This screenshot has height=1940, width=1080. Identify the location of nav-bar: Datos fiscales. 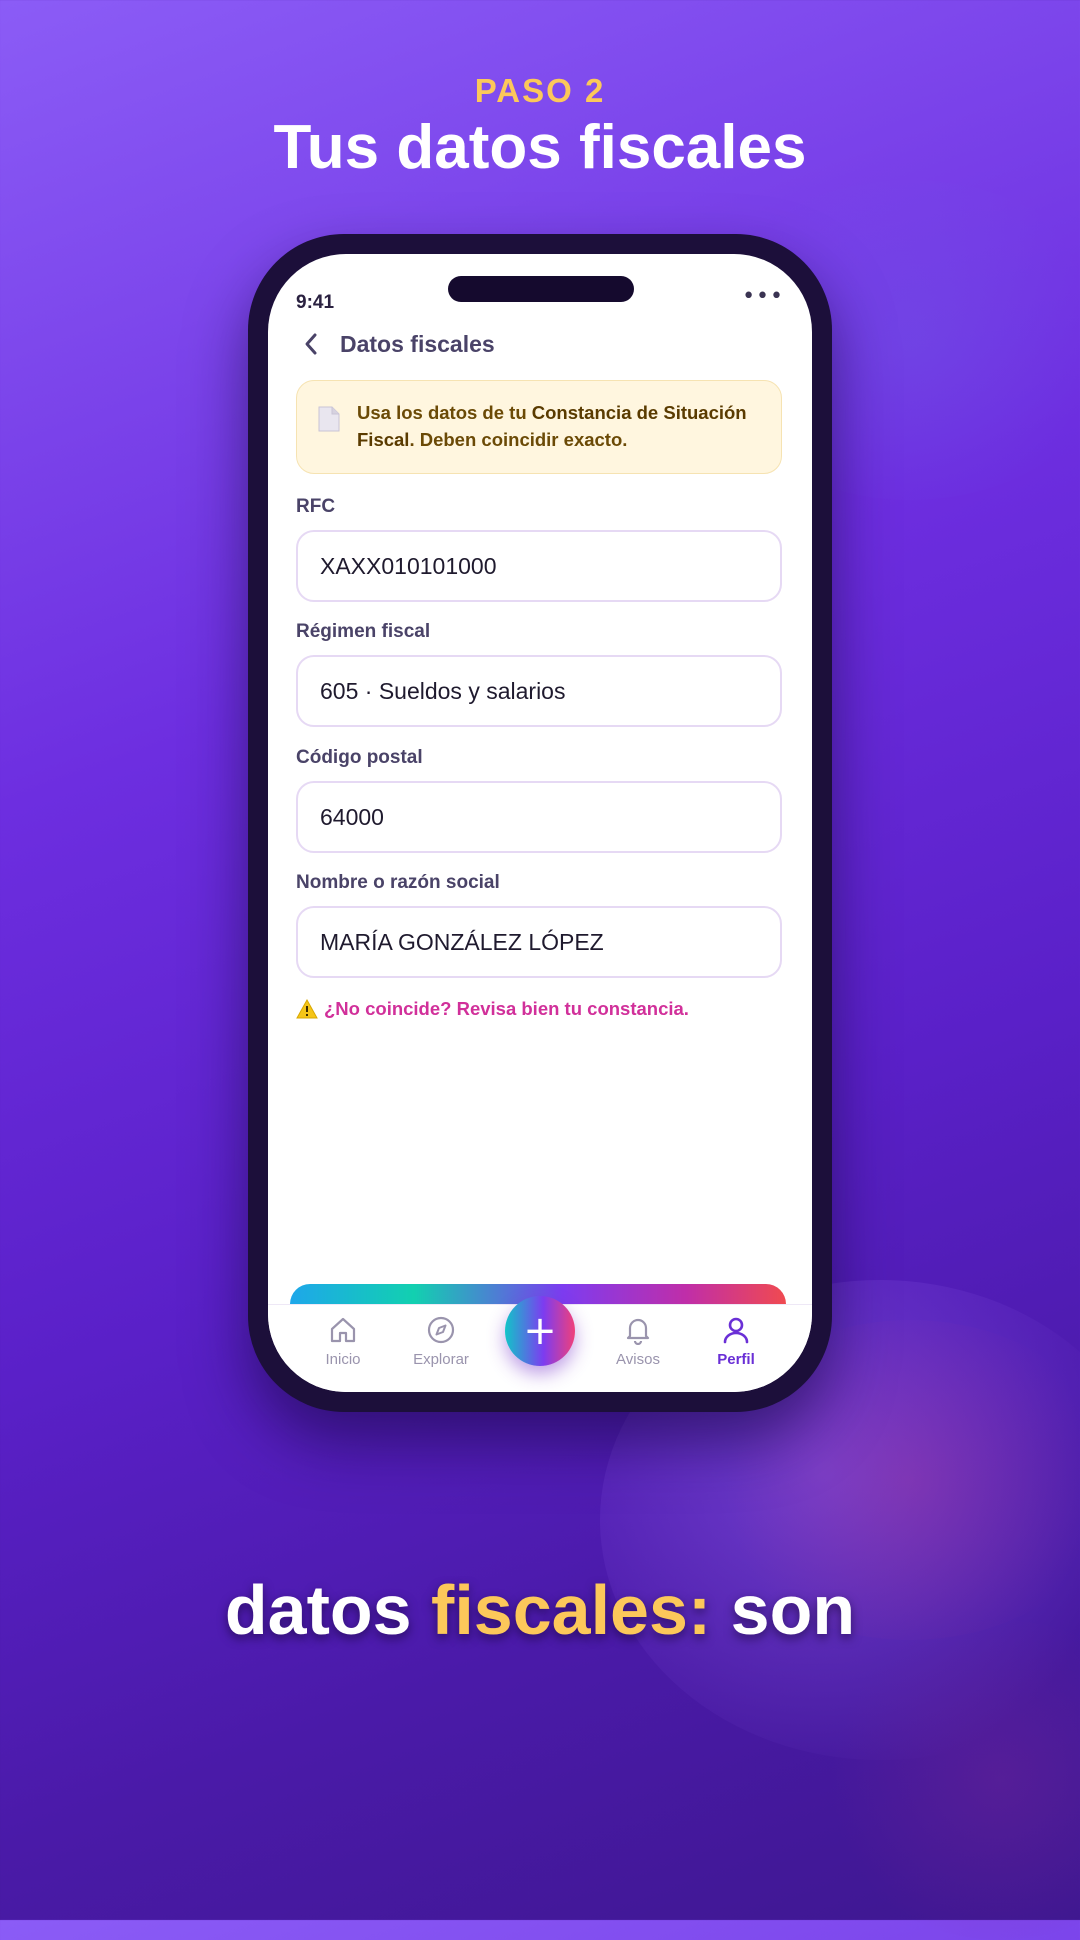
(395, 344).